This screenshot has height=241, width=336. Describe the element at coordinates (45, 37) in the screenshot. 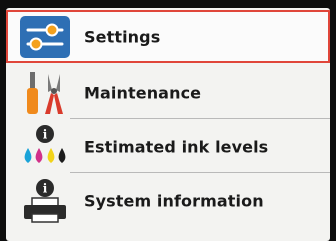

I see `settings-sliders-icon` at that location.